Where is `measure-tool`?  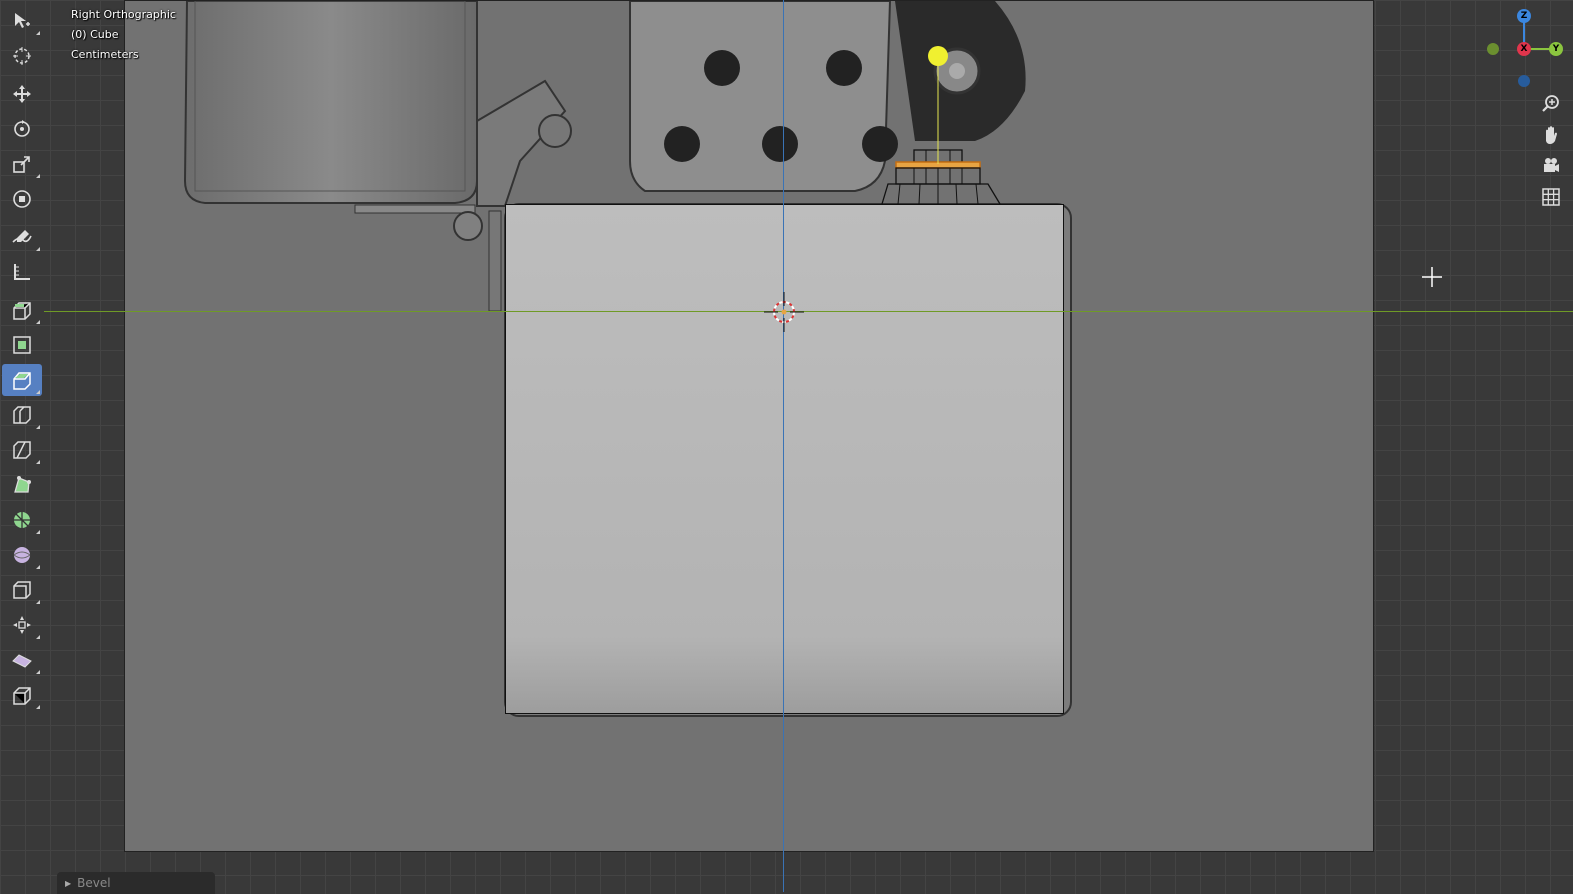
measure-tool is located at coordinates (22, 272).